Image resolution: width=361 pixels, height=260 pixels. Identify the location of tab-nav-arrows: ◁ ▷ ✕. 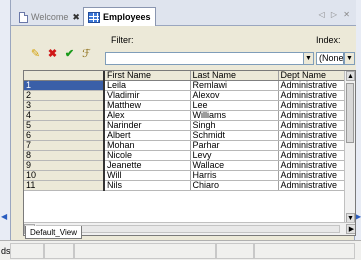
(335, 14).